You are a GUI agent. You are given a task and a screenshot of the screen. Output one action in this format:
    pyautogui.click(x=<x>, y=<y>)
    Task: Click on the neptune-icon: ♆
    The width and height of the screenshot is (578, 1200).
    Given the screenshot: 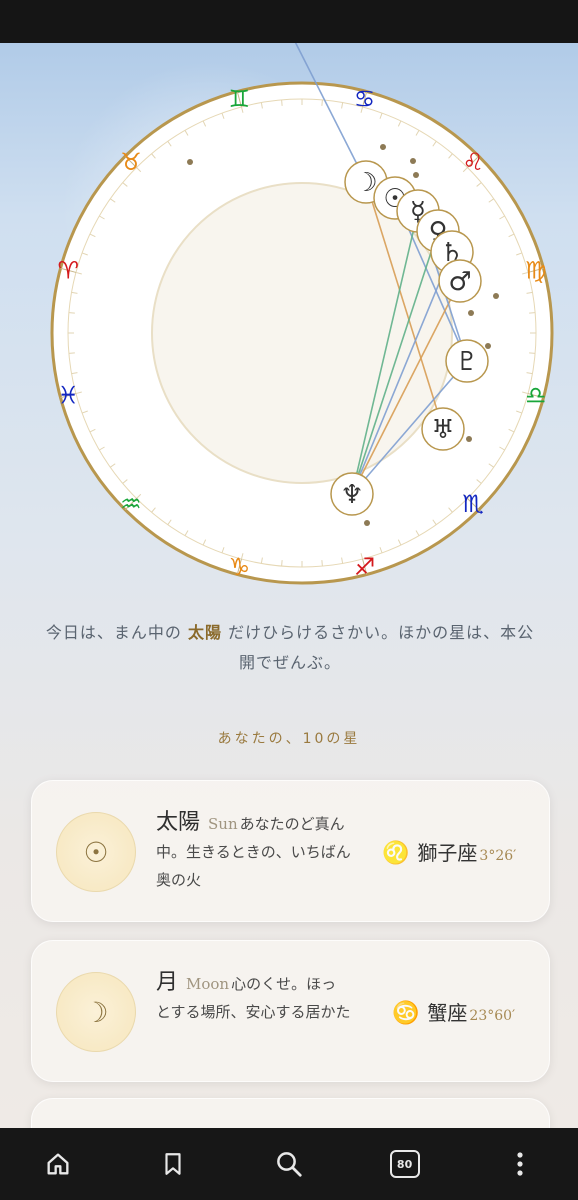 What is the action you would take?
    pyautogui.click(x=351, y=495)
    